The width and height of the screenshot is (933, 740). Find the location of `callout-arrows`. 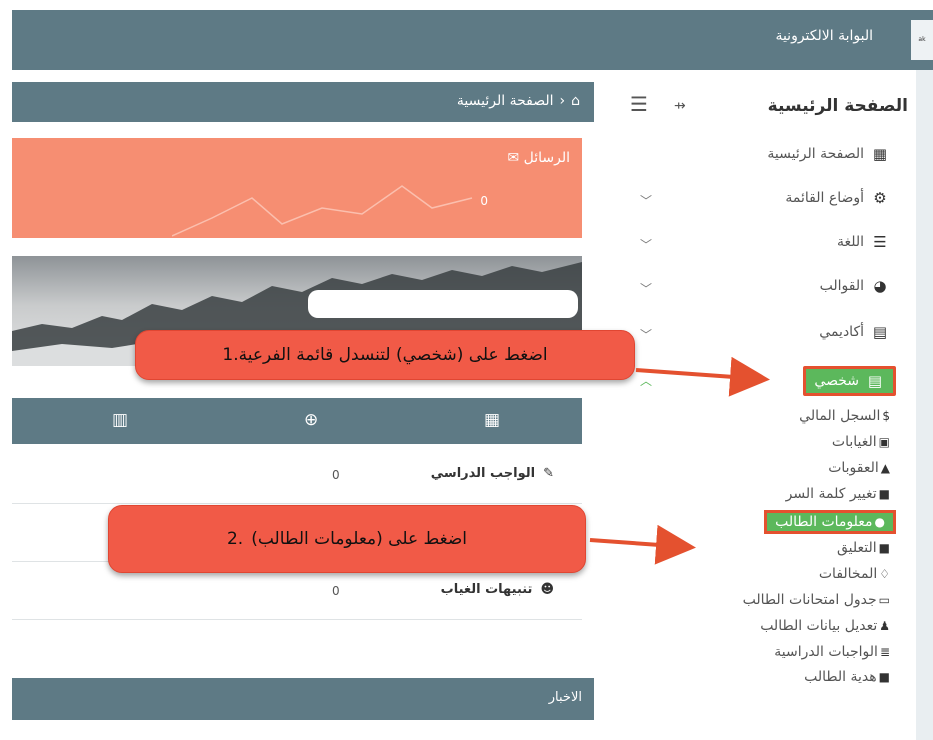

callout-arrows is located at coordinates (679, 460).